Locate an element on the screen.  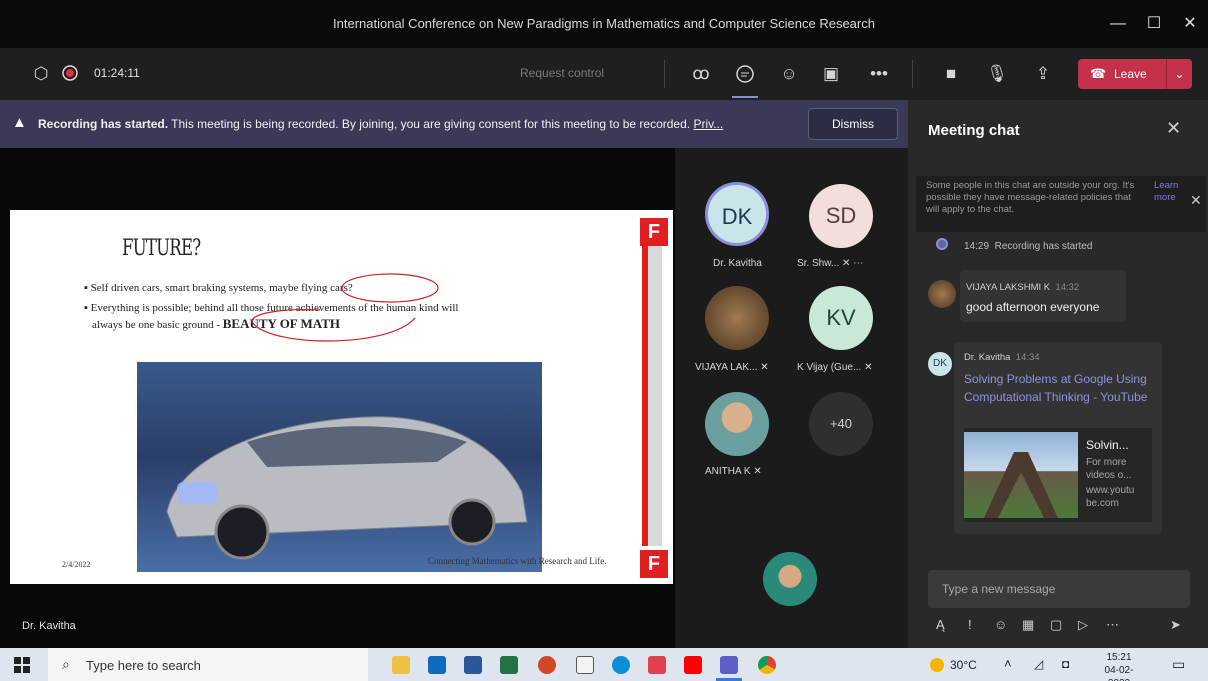
share-icon: ⇪ is located at coordinates (1043, 74).